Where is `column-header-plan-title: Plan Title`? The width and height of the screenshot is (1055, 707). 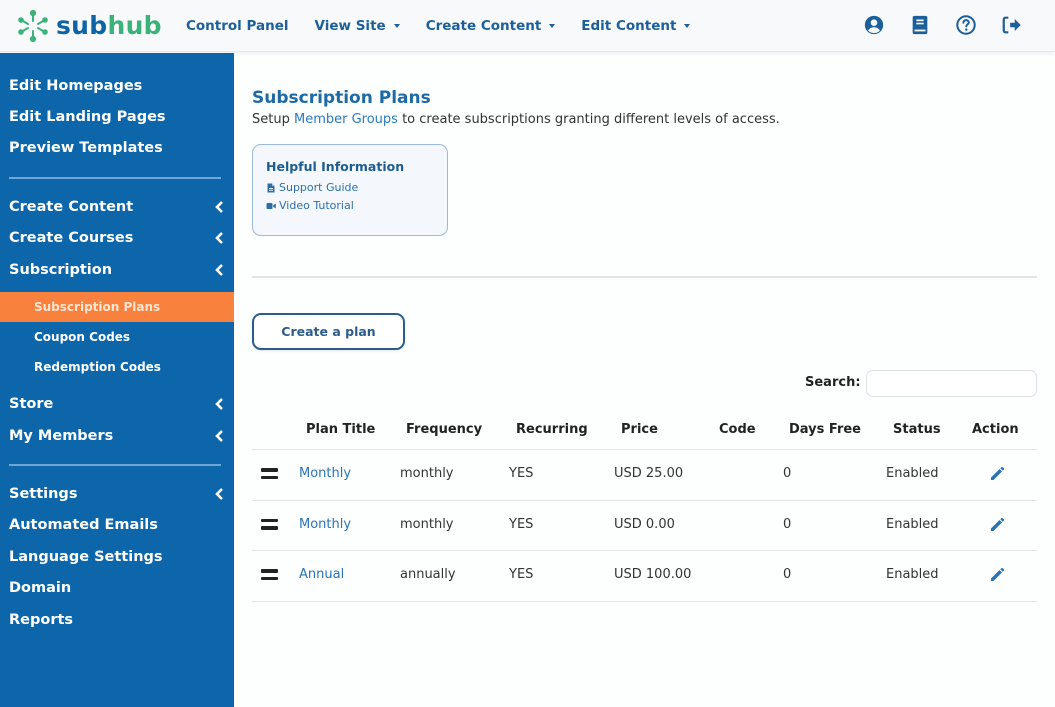 column-header-plan-title: Plan Title is located at coordinates (340, 429).